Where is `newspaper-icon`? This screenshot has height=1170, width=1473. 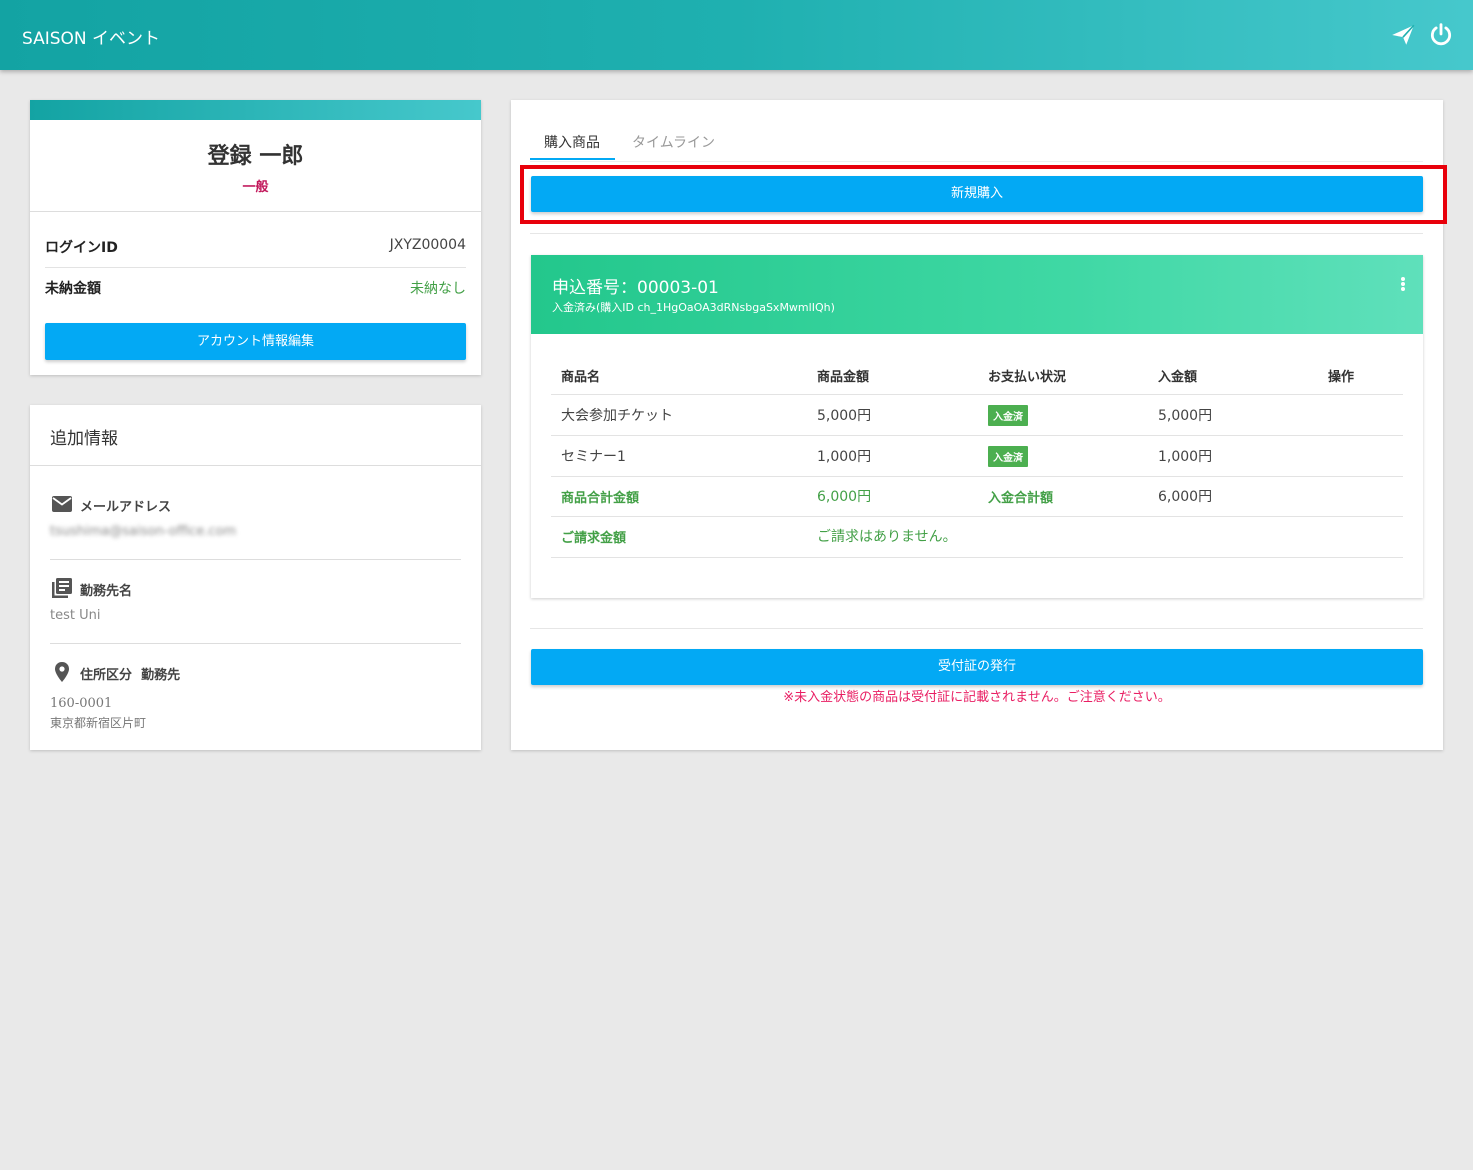
newspaper-icon is located at coordinates (62, 588).